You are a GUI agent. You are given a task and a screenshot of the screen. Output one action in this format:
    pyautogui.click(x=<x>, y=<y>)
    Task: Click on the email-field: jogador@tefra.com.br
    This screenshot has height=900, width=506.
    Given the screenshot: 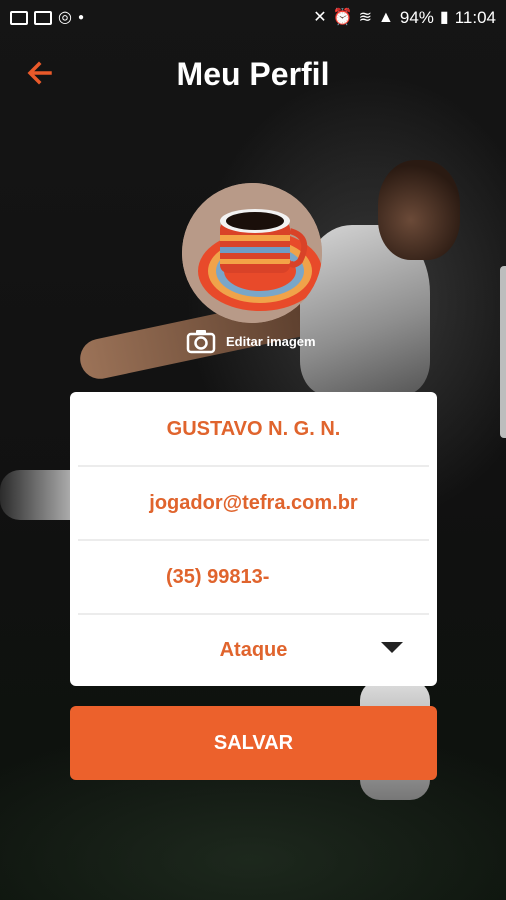 What is the action you would take?
    pyautogui.click(x=253, y=503)
    